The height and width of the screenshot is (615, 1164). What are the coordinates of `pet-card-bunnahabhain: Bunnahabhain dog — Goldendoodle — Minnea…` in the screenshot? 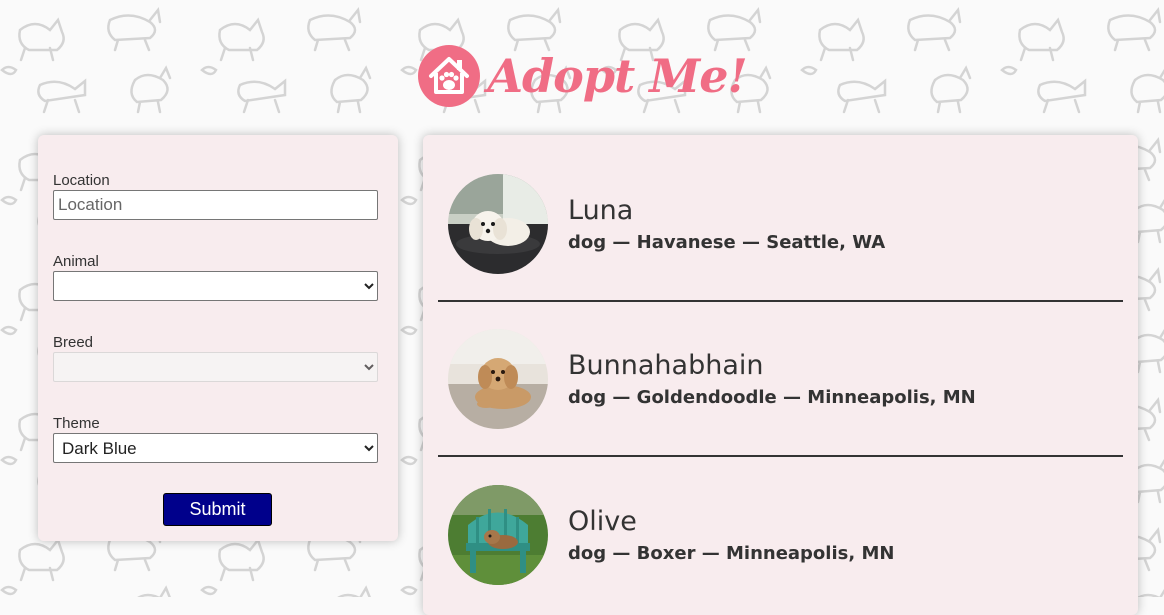 It's located at (780, 379).